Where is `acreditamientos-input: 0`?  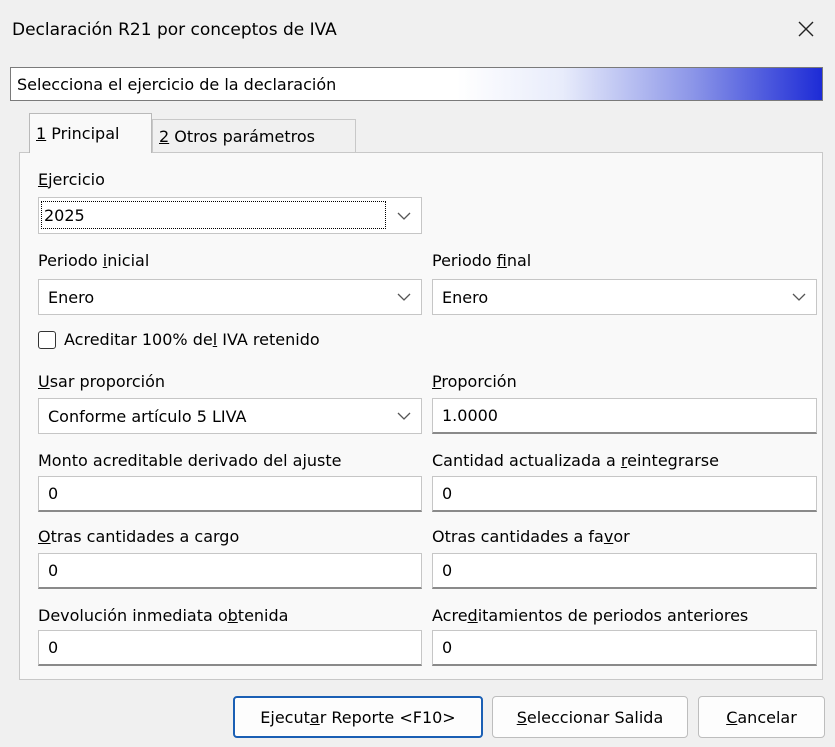 acreditamientos-input: 0 is located at coordinates (624, 648).